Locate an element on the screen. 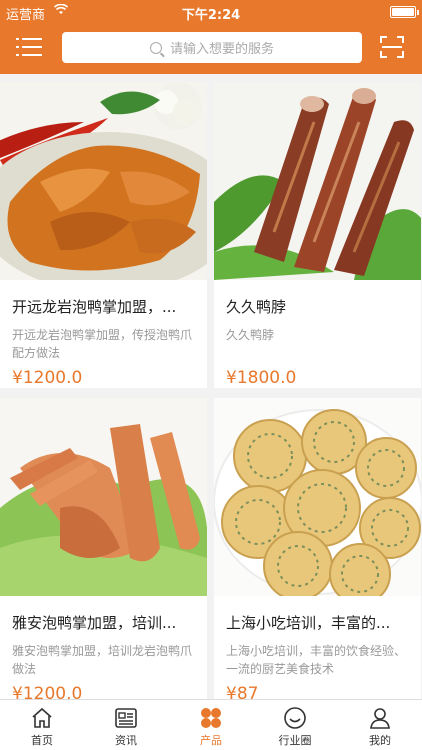 The width and height of the screenshot is (422, 750). tab-mine: 我的 is located at coordinates (380, 725).